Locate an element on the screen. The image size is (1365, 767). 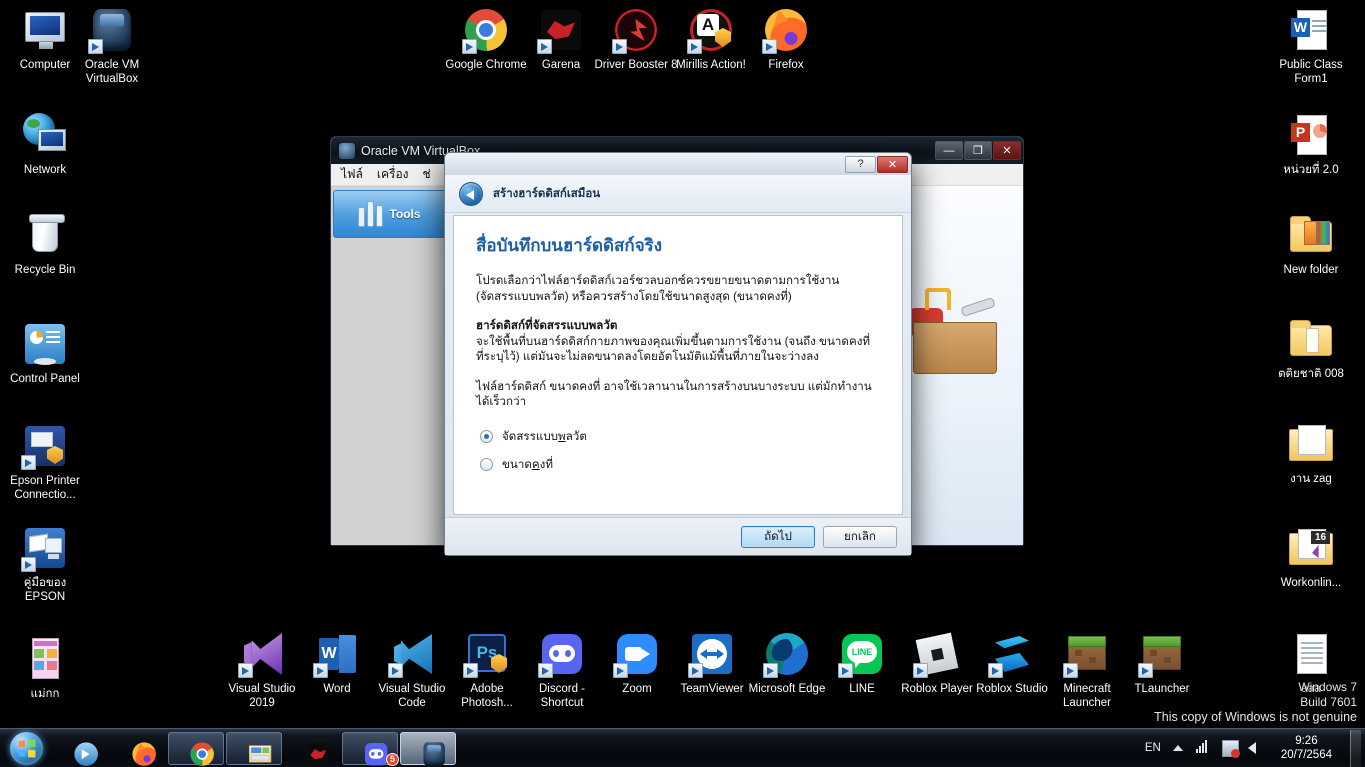
desktop-icon-zoom: Zoom is located at coordinates (637, 663).